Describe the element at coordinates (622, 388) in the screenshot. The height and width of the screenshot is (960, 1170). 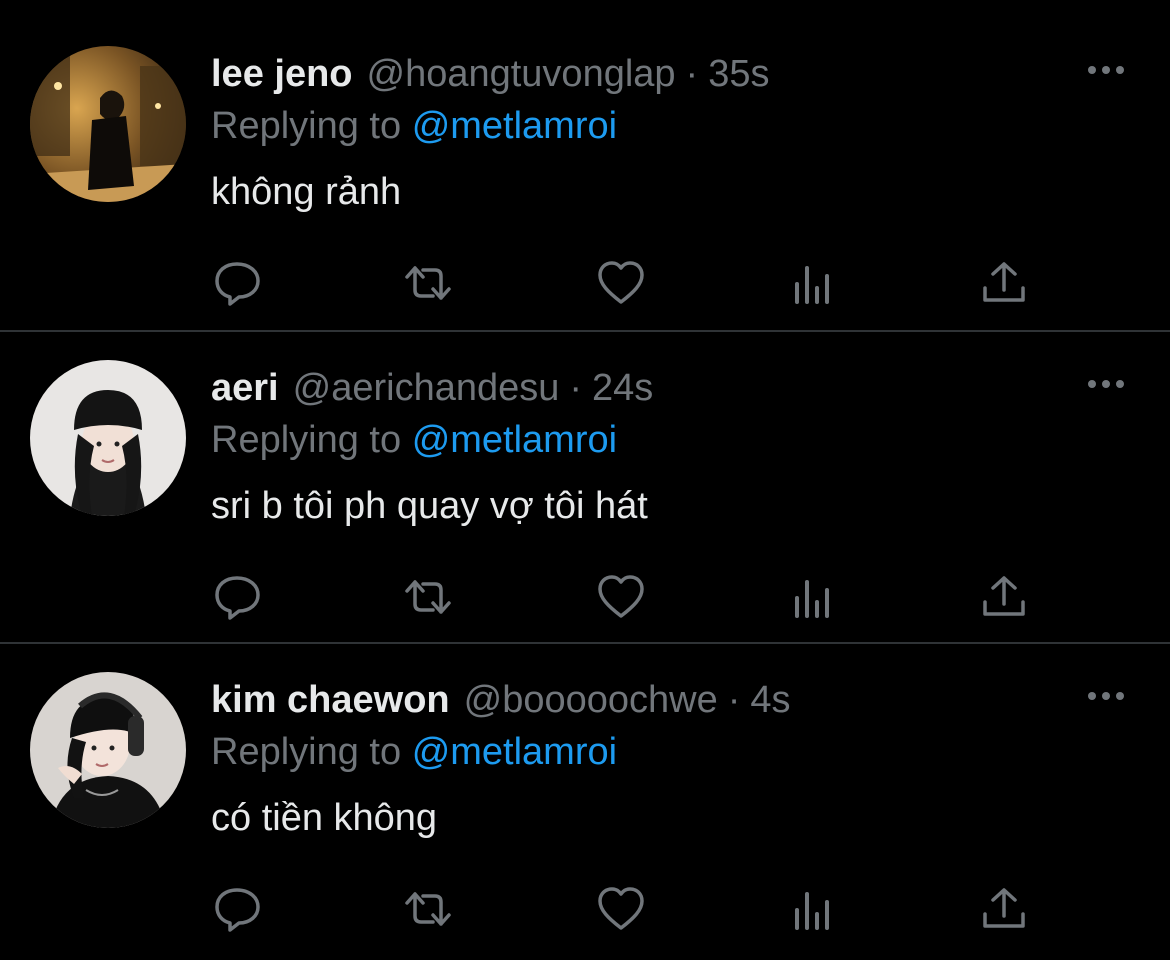
I see `timestamp: 24s` at that location.